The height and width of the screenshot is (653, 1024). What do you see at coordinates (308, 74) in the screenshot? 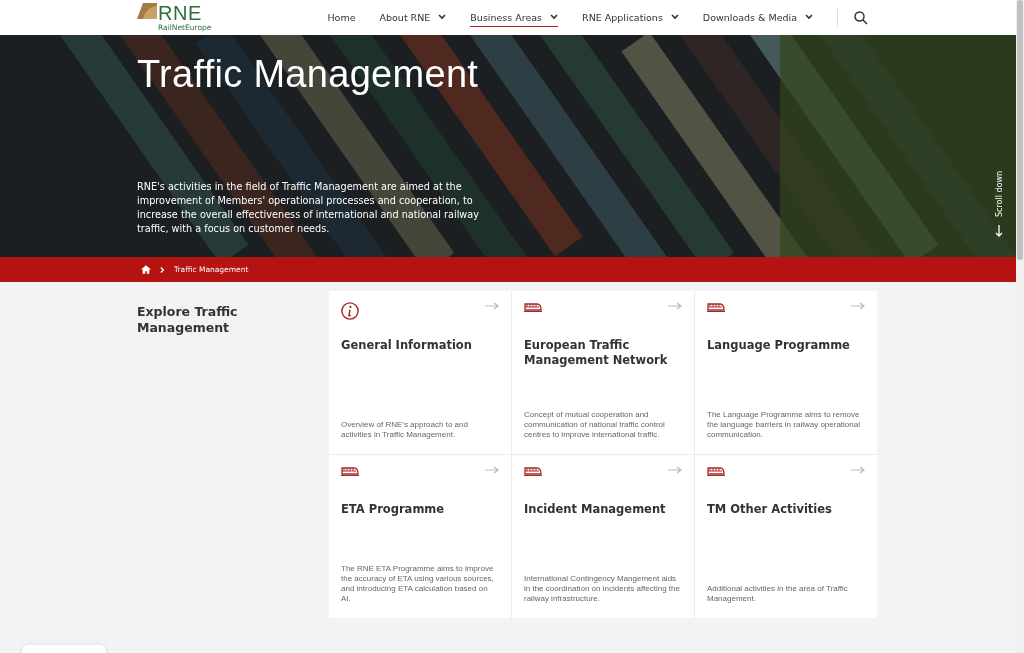
I see `page-title: Traffic Management` at bounding box center [308, 74].